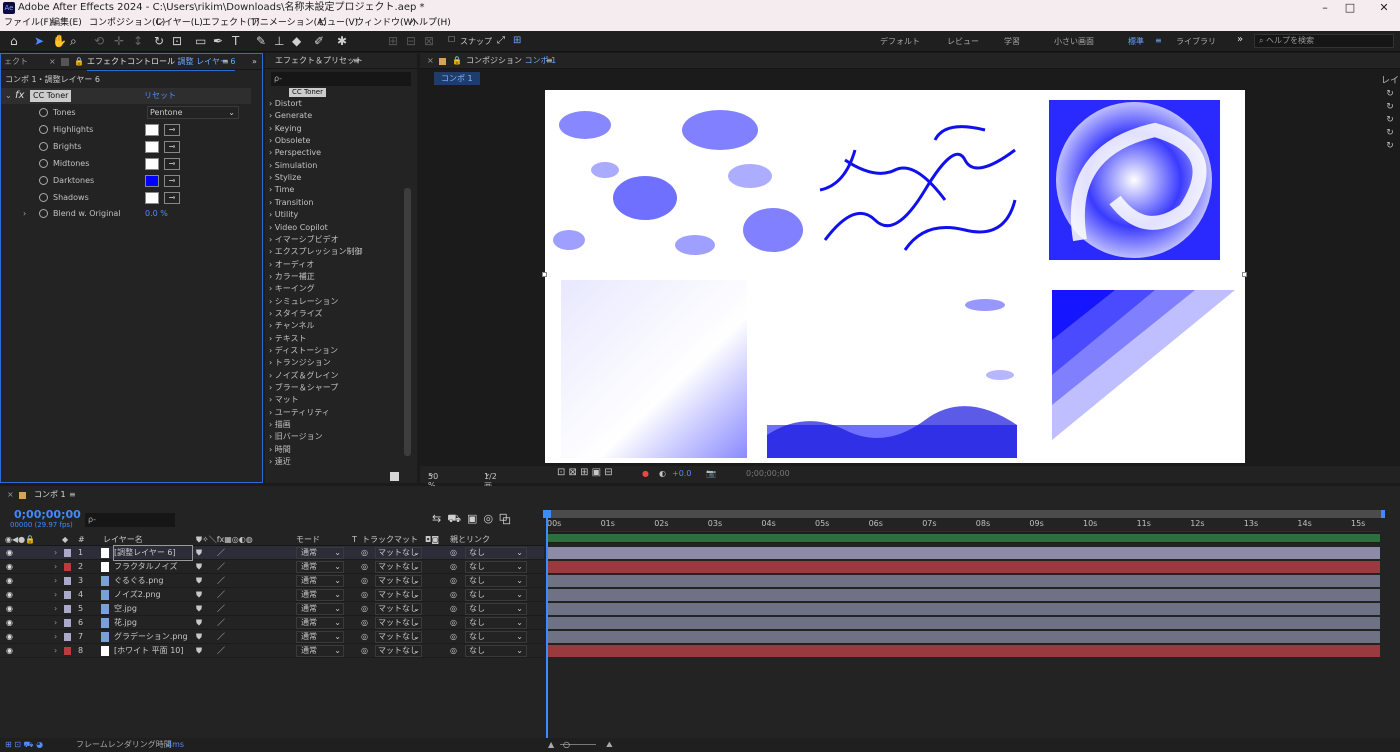 This screenshot has height=752, width=1400. What do you see at coordinates (272, 567) in the screenshot?
I see `layer-row: ◉ › 2 フラクタルノイズ ⛊ ／ 通常 ⌄ ◎ マットなし ⌄ ◎ なし ⌄` at bounding box center [272, 567].